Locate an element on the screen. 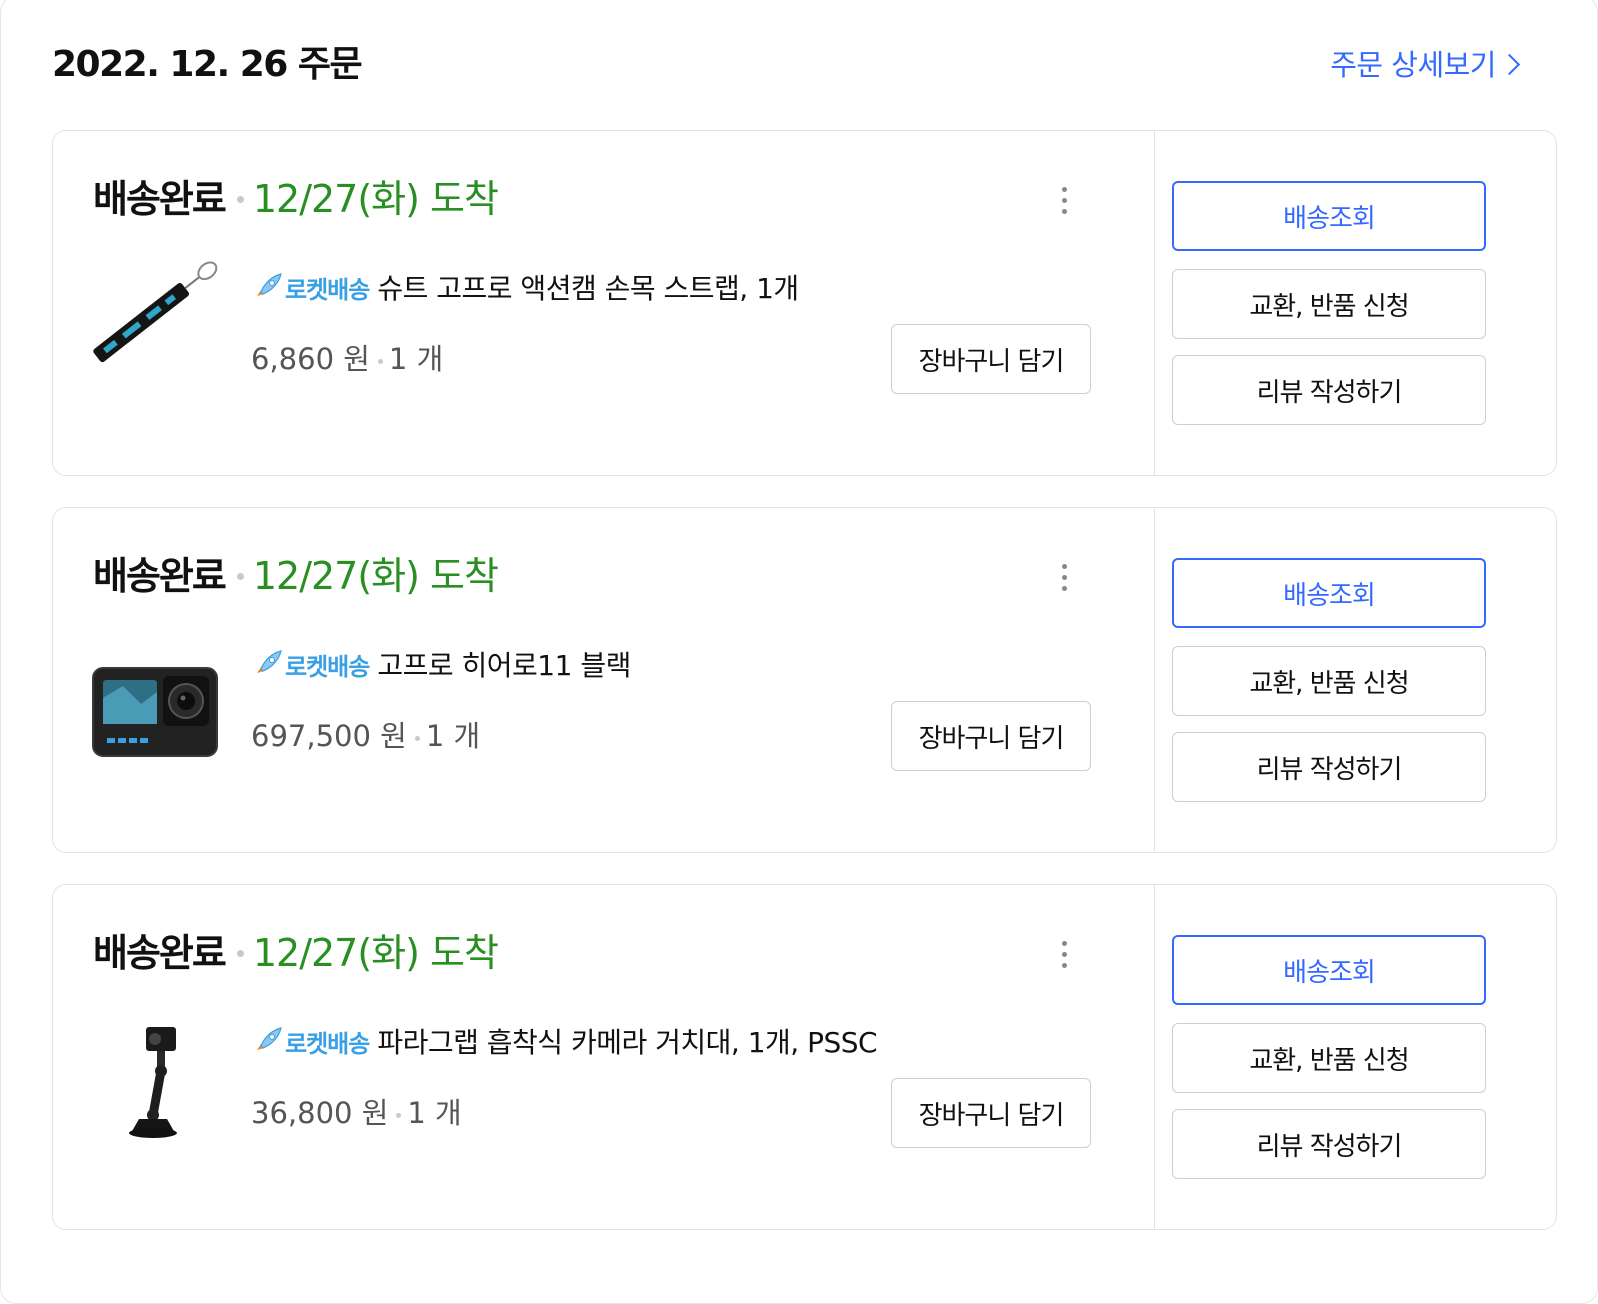 This screenshot has height=1304, width=1598. order-detail-label: 주문 상세보기 is located at coordinates (1413, 65).